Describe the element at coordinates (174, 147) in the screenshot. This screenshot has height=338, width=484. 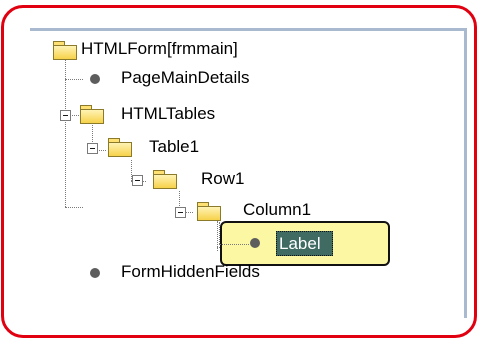
I see `tree-node-table1: Table1` at that location.